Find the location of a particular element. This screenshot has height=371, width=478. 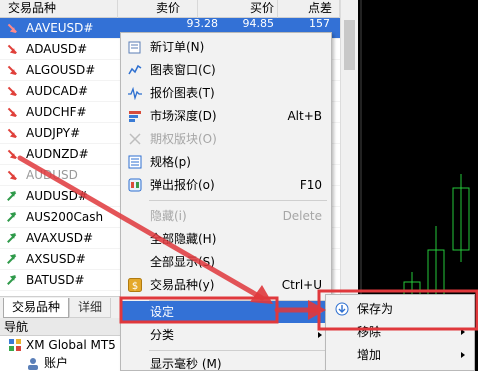

menu-item-tick-chart: 报价图表(T) is located at coordinates (226, 93).